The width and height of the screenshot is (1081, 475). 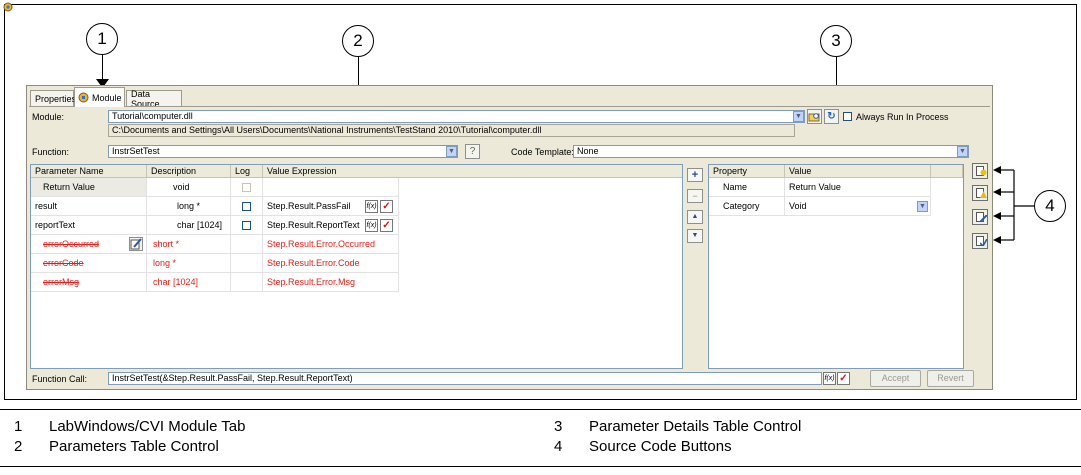 What do you see at coordinates (53, 98) in the screenshot?
I see `tab-properties: Properties` at bounding box center [53, 98].